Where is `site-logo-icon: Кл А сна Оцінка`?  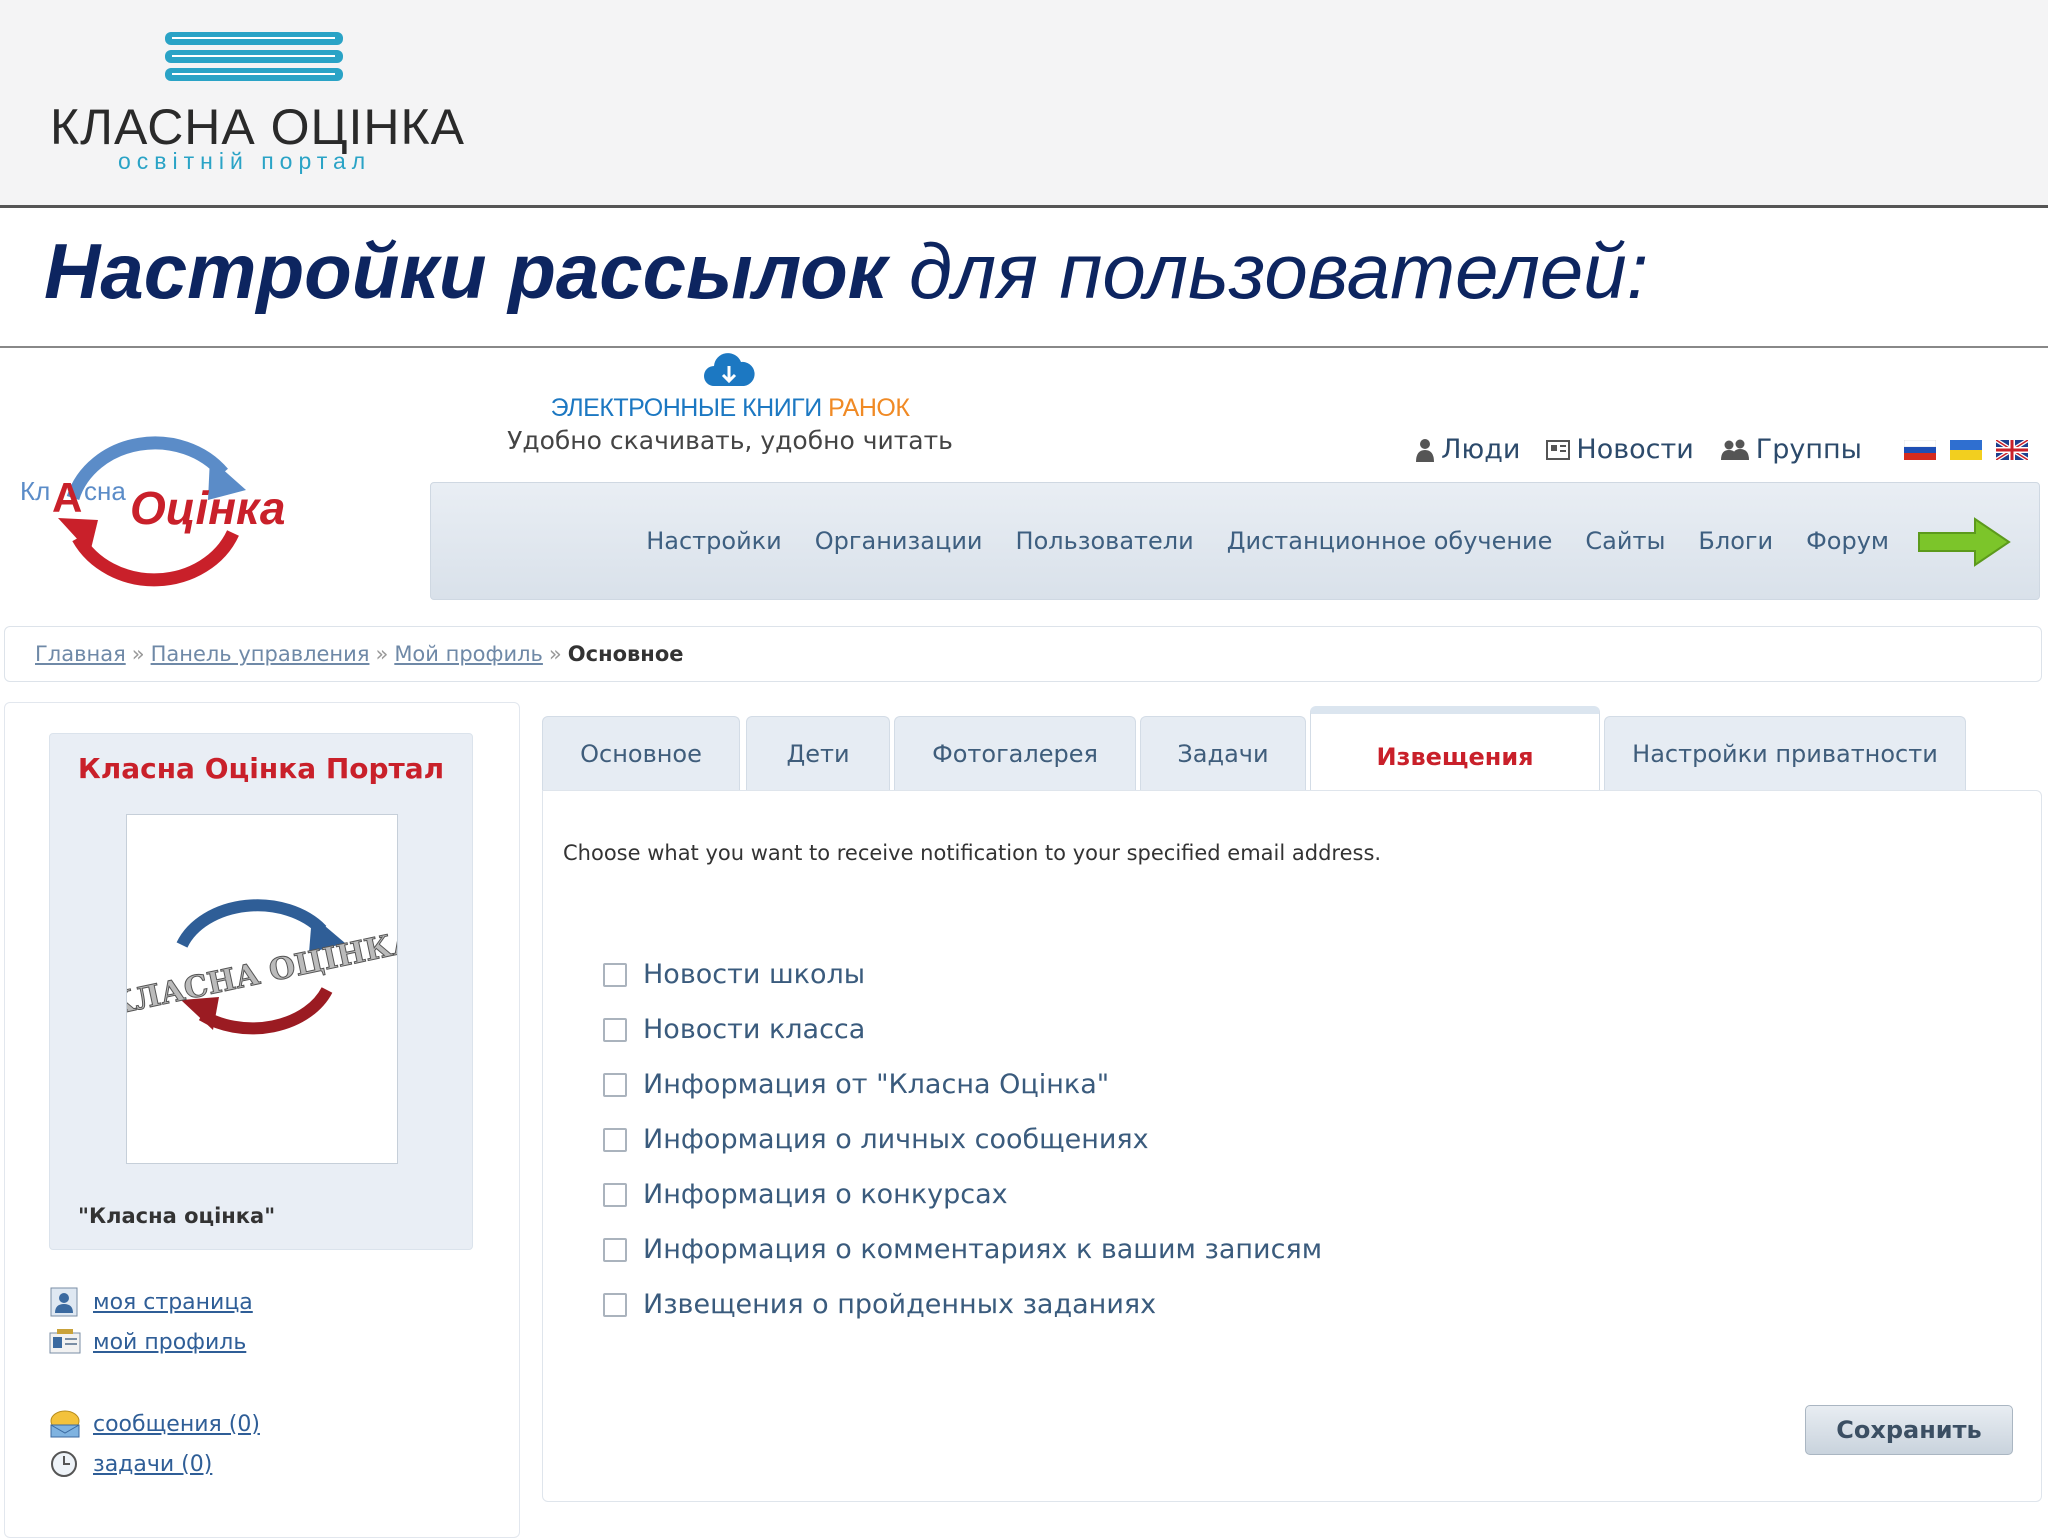 site-logo-icon: Кл А сна Оцінка is located at coordinates (153, 511).